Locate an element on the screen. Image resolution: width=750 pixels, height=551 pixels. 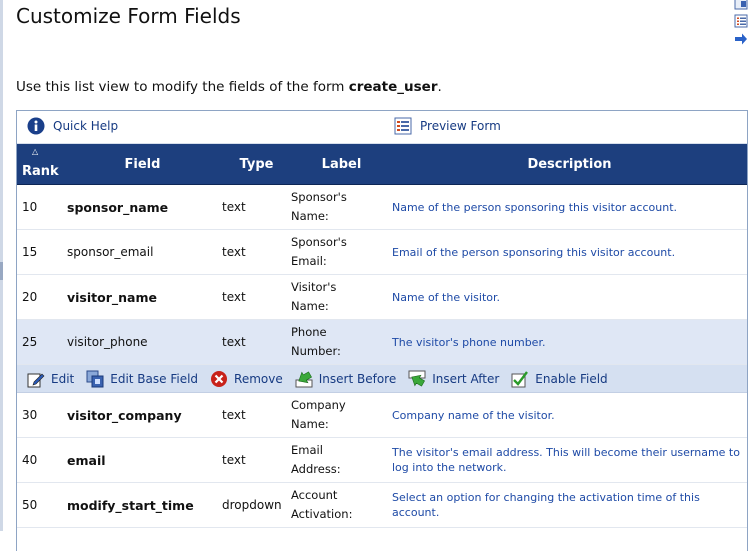
label-cell: Visitor's Name: is located at coordinates (341, 297).